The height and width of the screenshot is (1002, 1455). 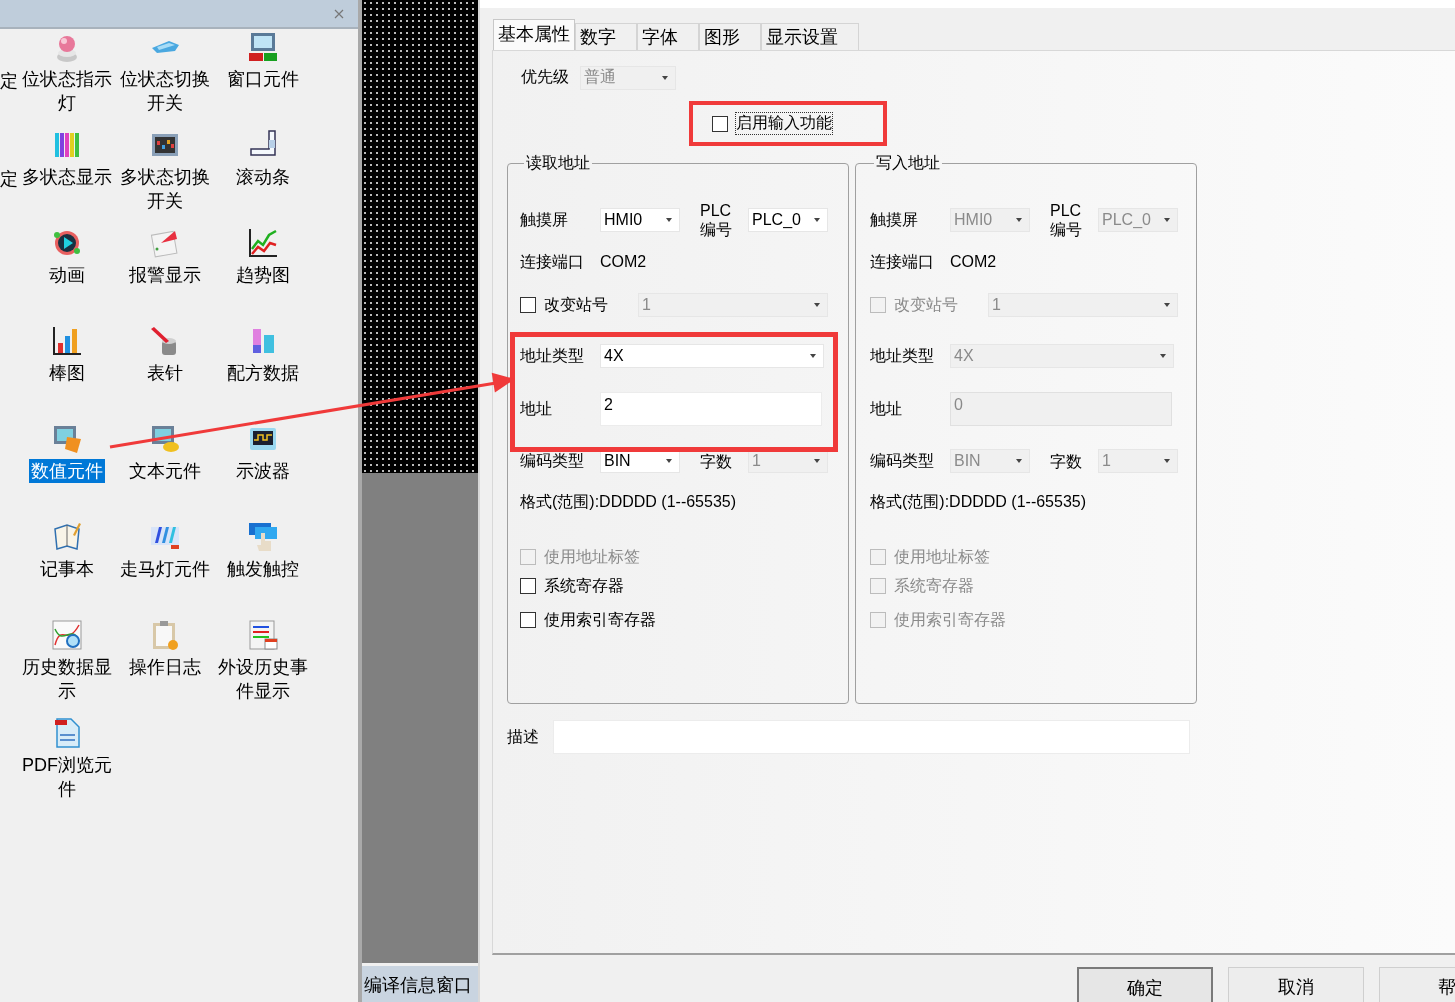 What do you see at coordinates (165, 189) in the screenshot?
I see `tool-label: 多状态切换开关` at bounding box center [165, 189].